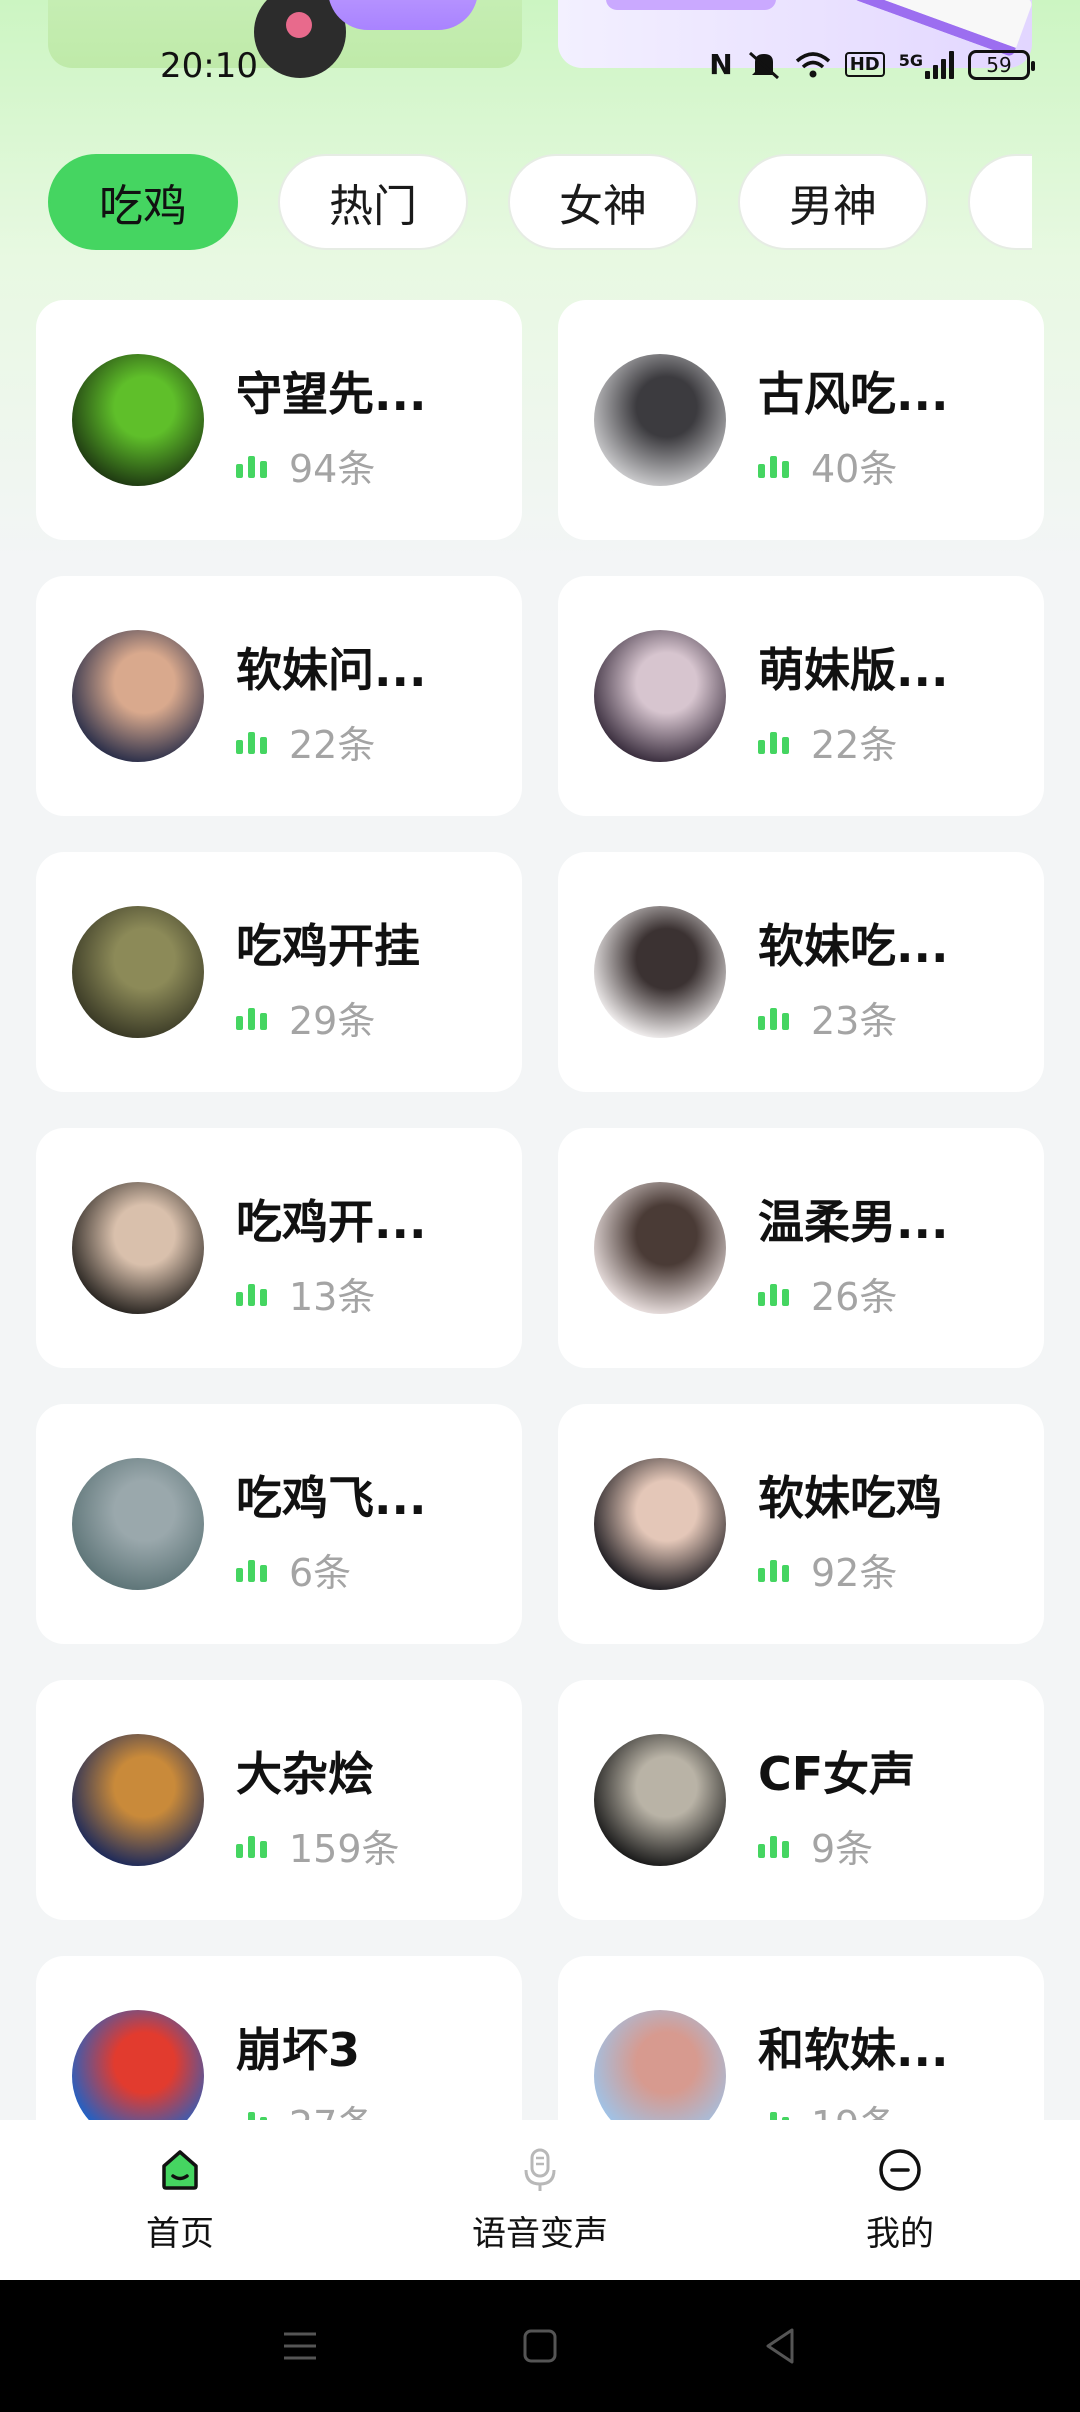 This screenshot has height=2412, width=1080. What do you see at coordinates (332, 745) in the screenshot?
I see `card-count: 22条` at bounding box center [332, 745].